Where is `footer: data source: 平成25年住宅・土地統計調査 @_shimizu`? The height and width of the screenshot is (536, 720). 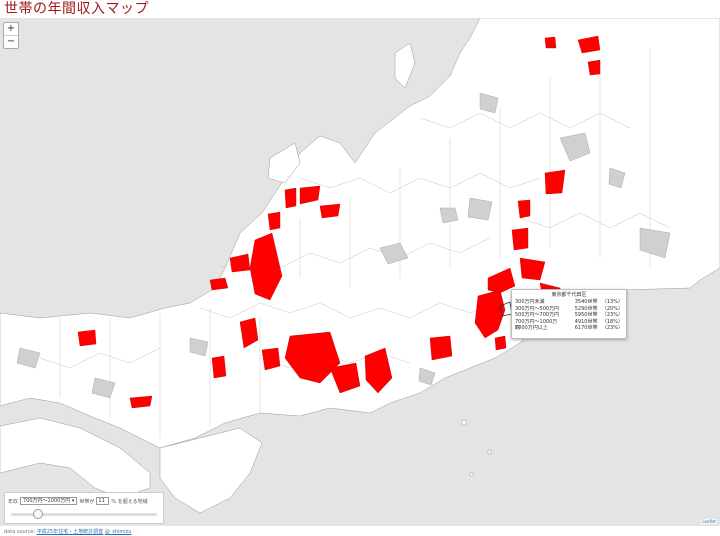 footer: data source: 平成25年住宅・土地統計調査 @_shimizu is located at coordinates (67, 531).